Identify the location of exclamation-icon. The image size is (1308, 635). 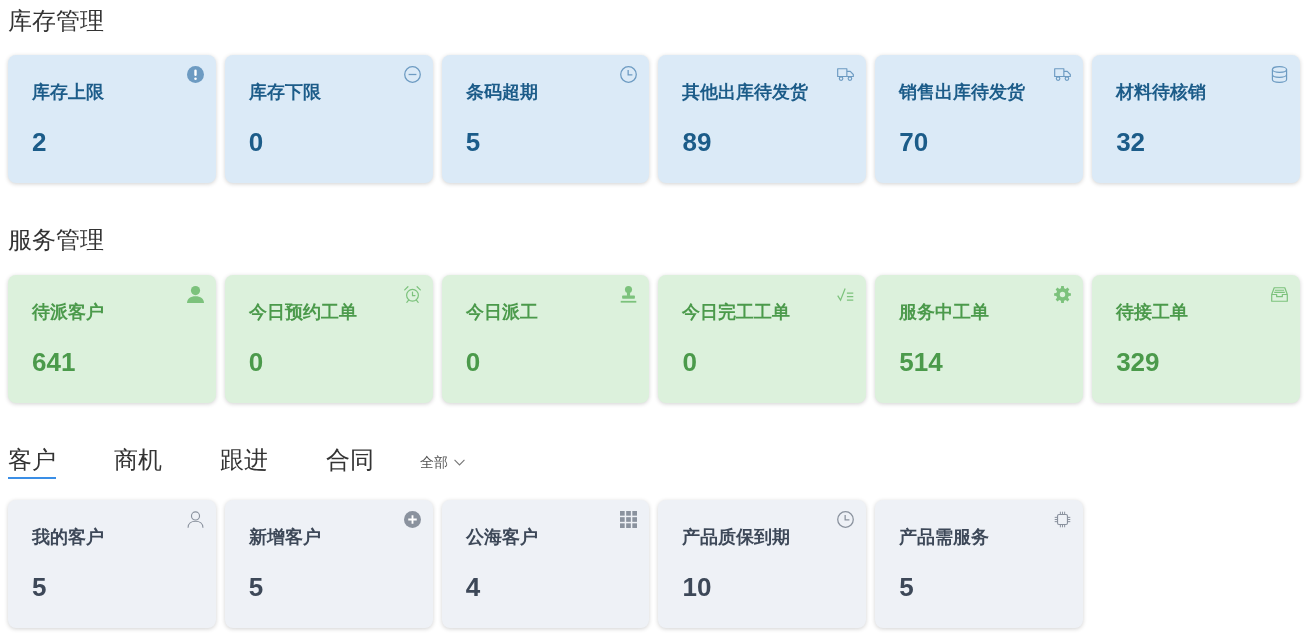
(195, 74).